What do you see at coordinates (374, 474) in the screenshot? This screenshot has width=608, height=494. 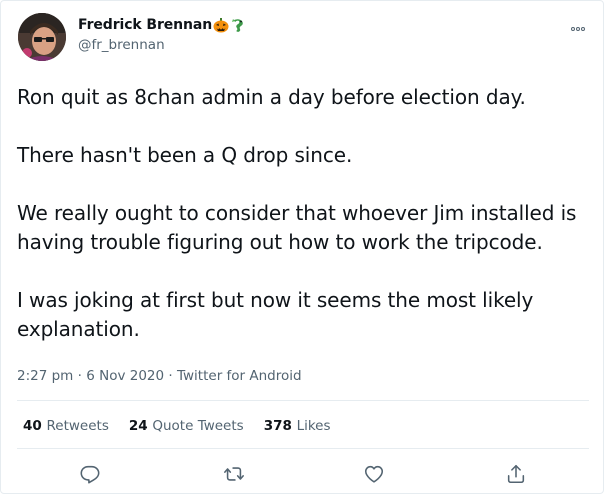 I see `heart-icon` at bounding box center [374, 474].